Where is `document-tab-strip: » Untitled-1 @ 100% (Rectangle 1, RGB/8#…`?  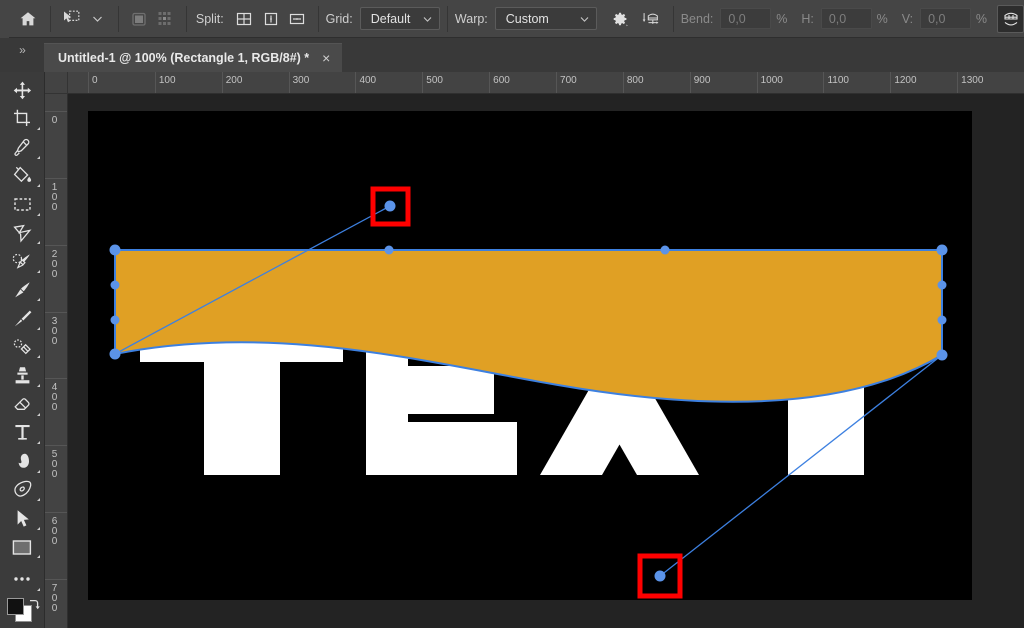 document-tab-strip: » Untitled-1 @ 100% (Rectangle 1, RGB/8#… is located at coordinates (512, 55).